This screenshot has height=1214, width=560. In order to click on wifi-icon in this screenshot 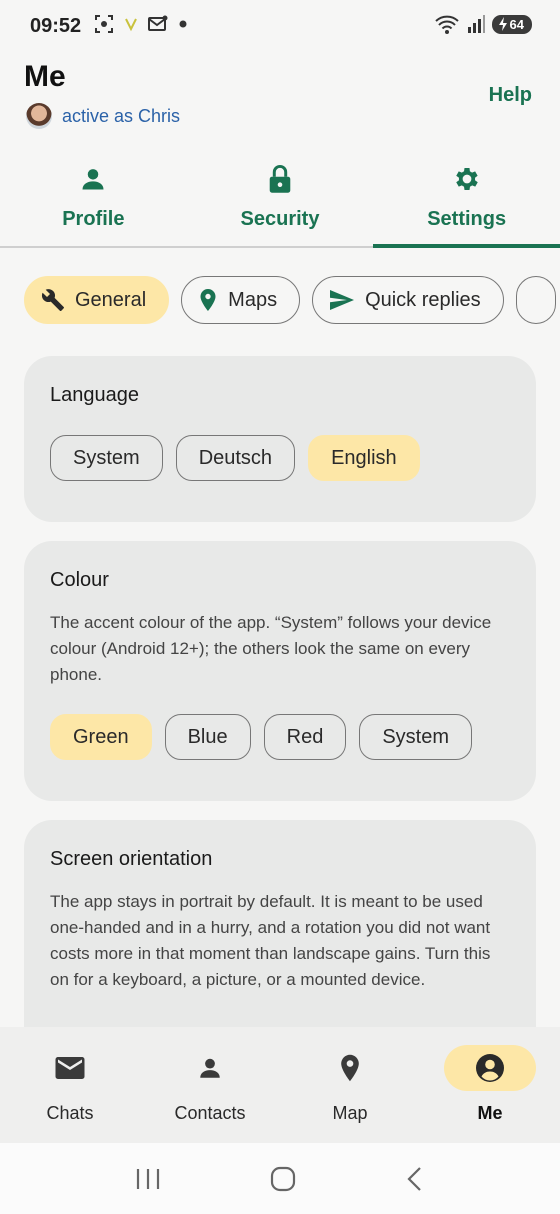, I will do `click(446, 24)`.